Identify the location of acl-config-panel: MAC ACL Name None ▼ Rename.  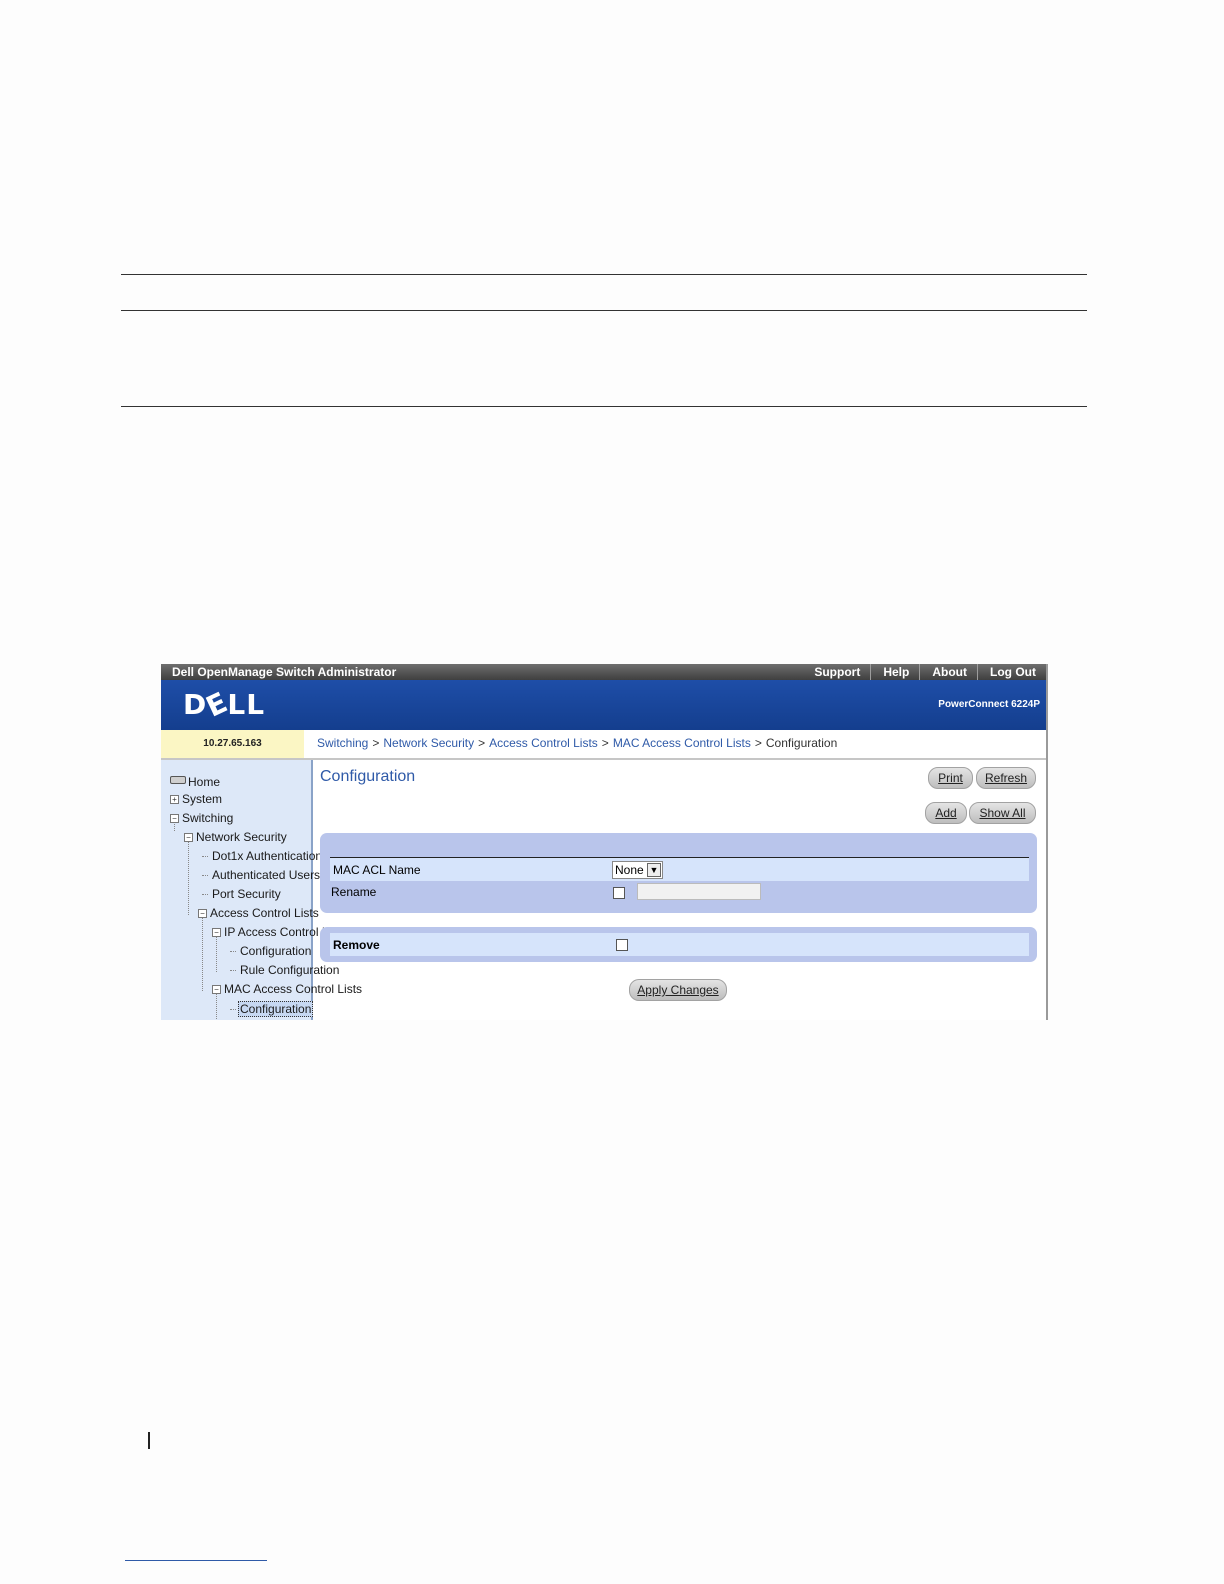
(678, 873).